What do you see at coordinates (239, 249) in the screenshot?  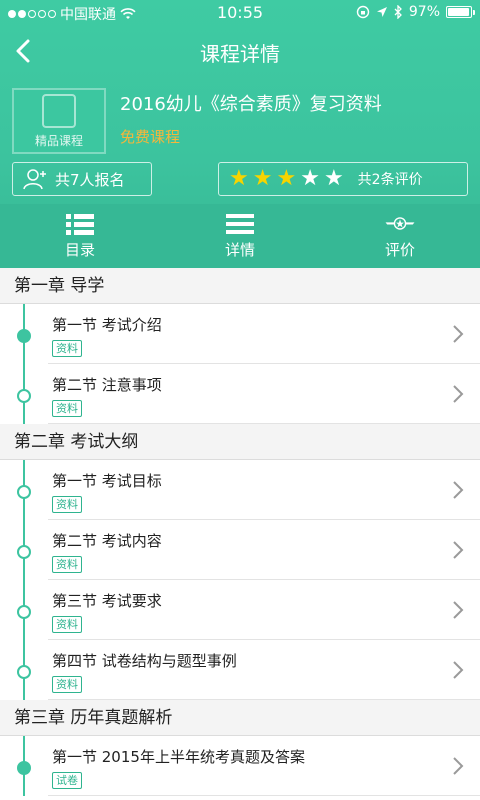 I see `tab-details-label: 详情` at bounding box center [239, 249].